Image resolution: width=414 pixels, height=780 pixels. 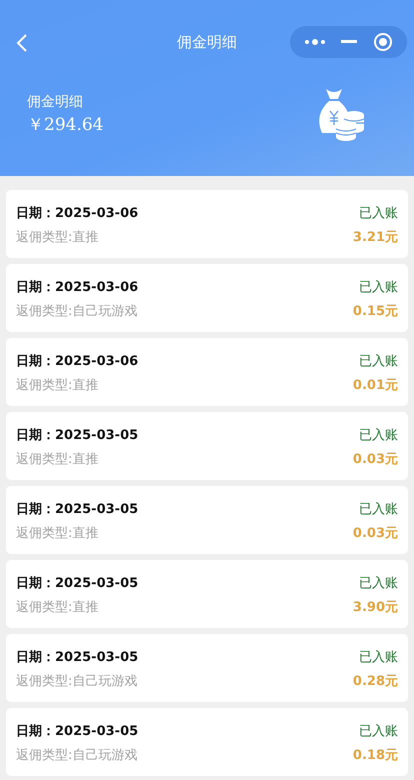 What do you see at coordinates (315, 42) in the screenshot?
I see `more-icon` at bounding box center [315, 42].